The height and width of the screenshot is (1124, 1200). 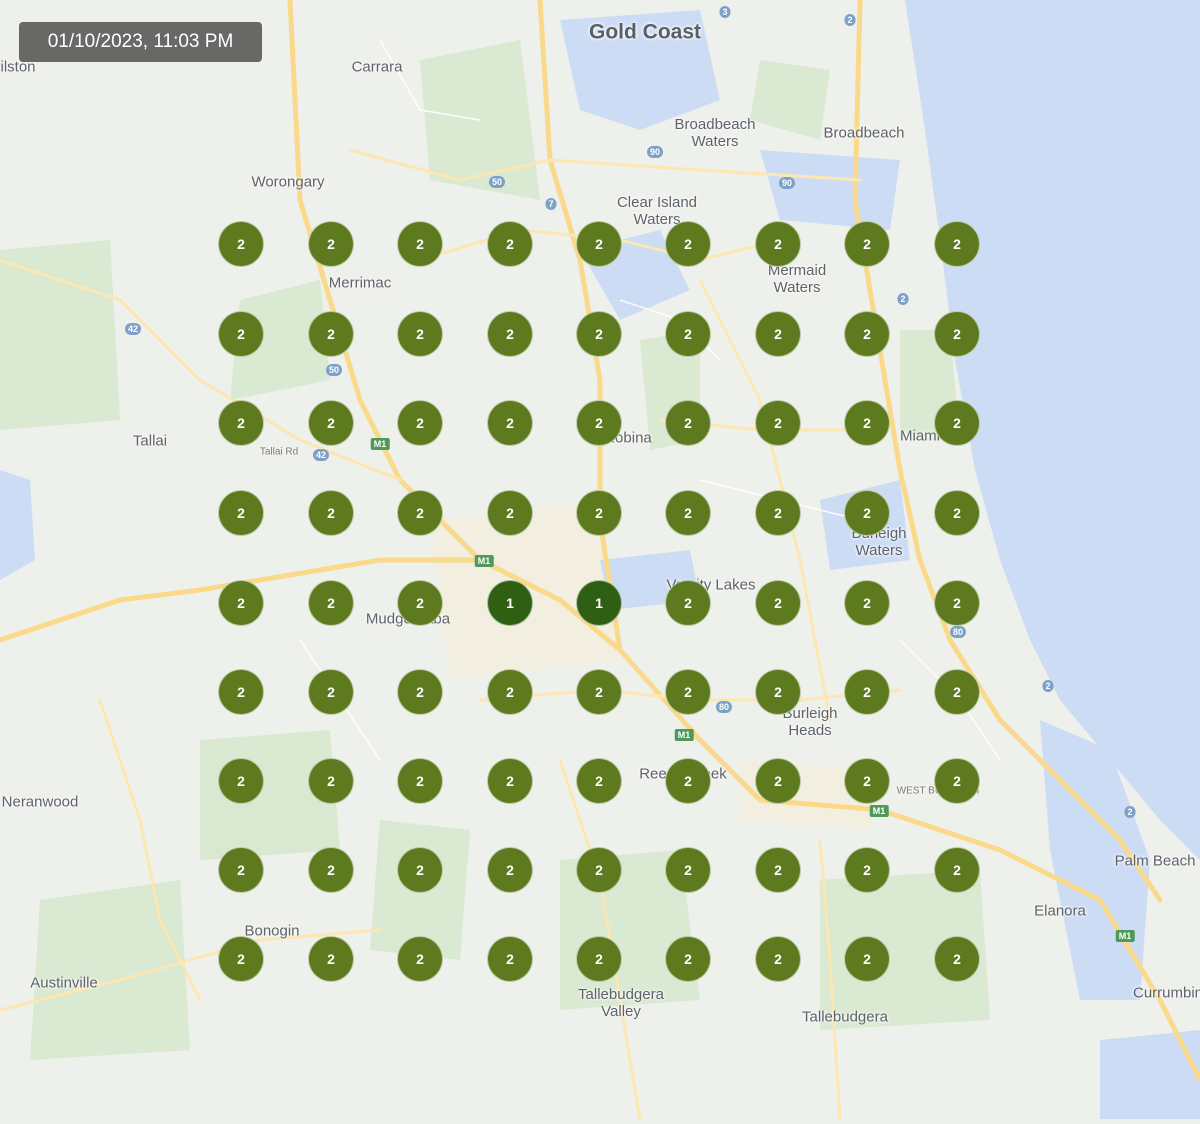 What do you see at coordinates (845, 1017) in the screenshot?
I see `place-label: Tallebudgera` at bounding box center [845, 1017].